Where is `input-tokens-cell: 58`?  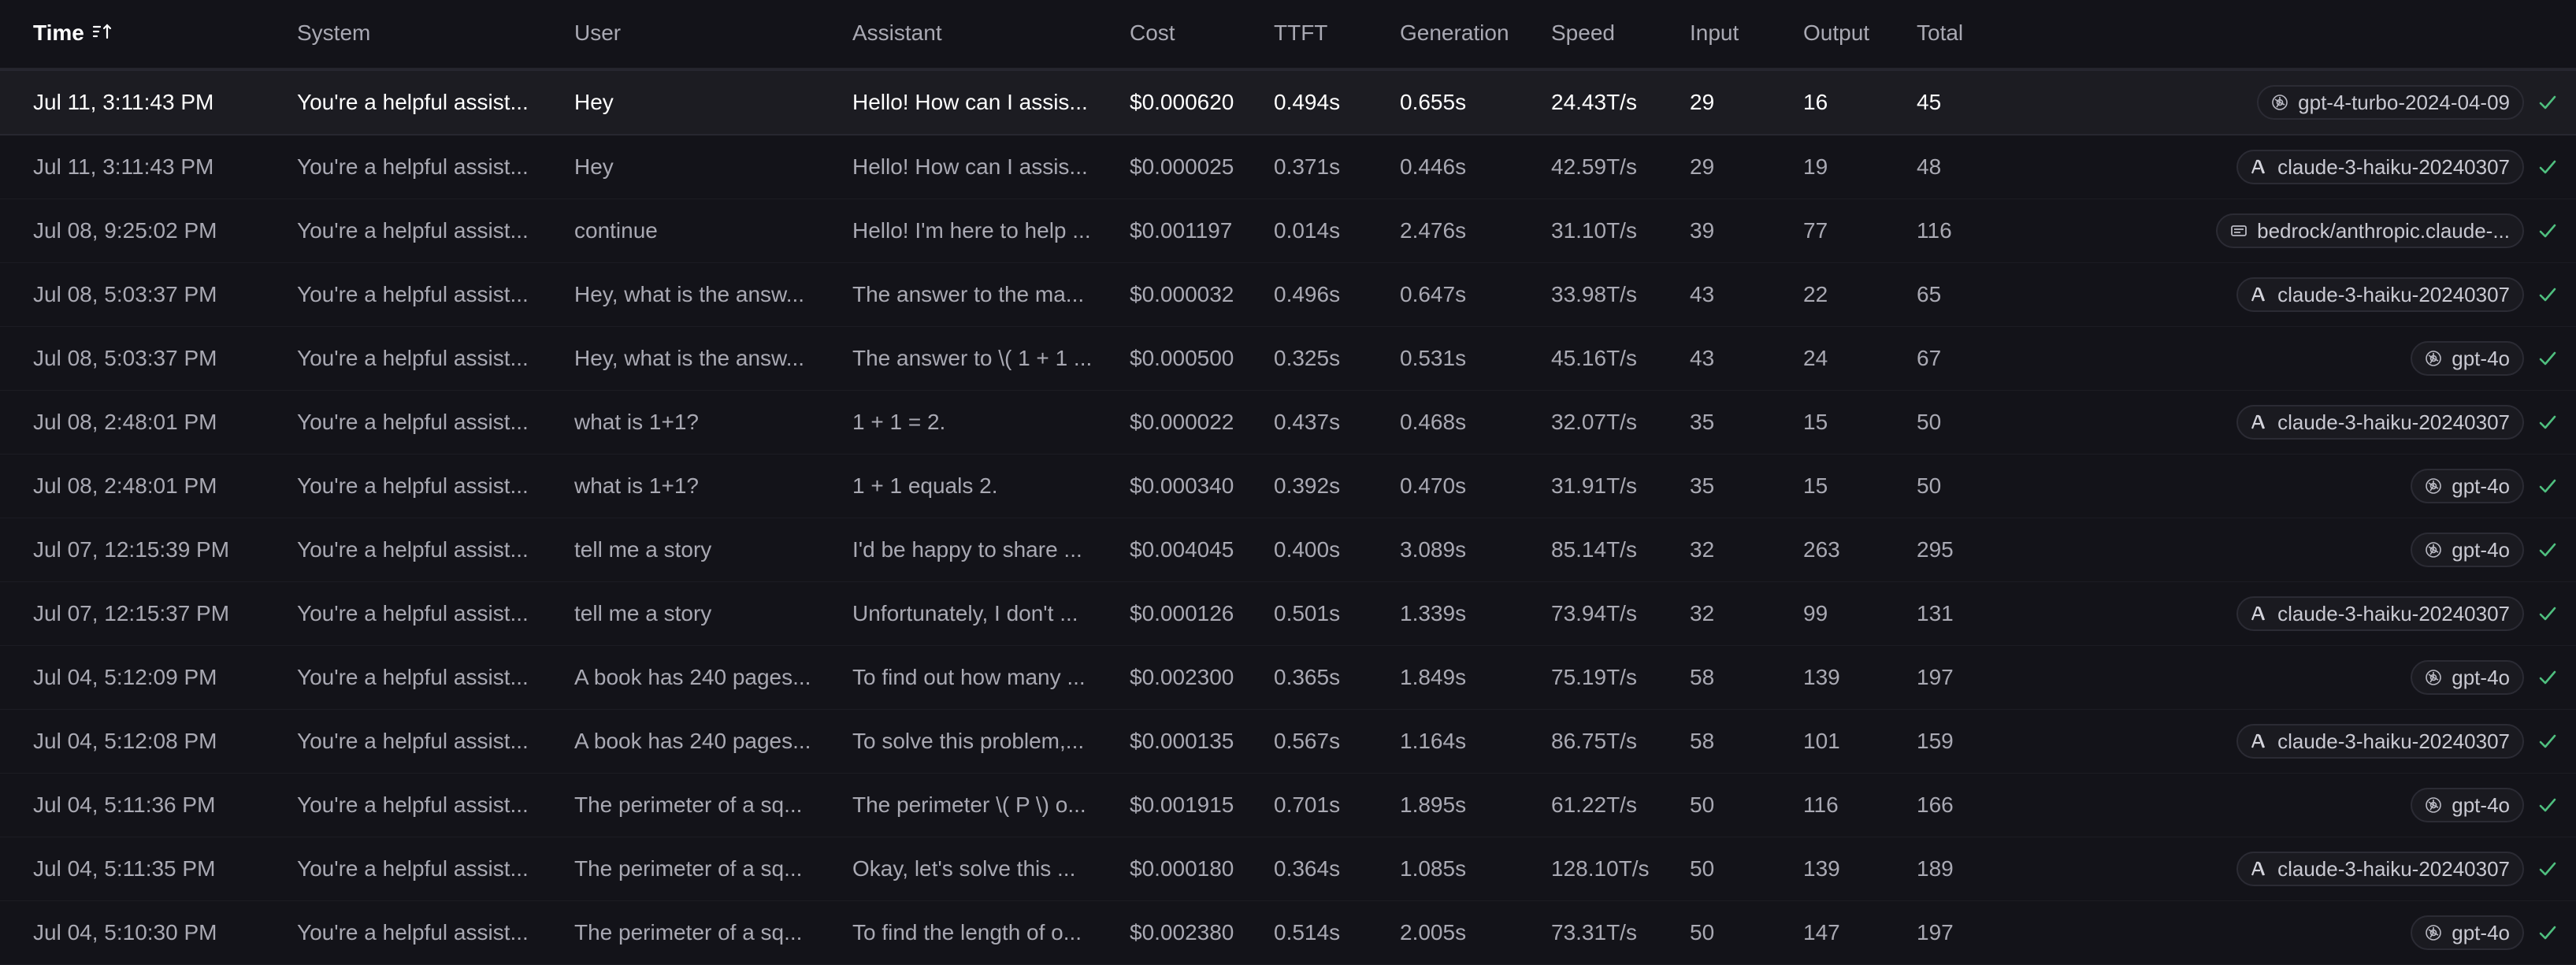
input-tokens-cell: 58 is located at coordinates (1702, 741).